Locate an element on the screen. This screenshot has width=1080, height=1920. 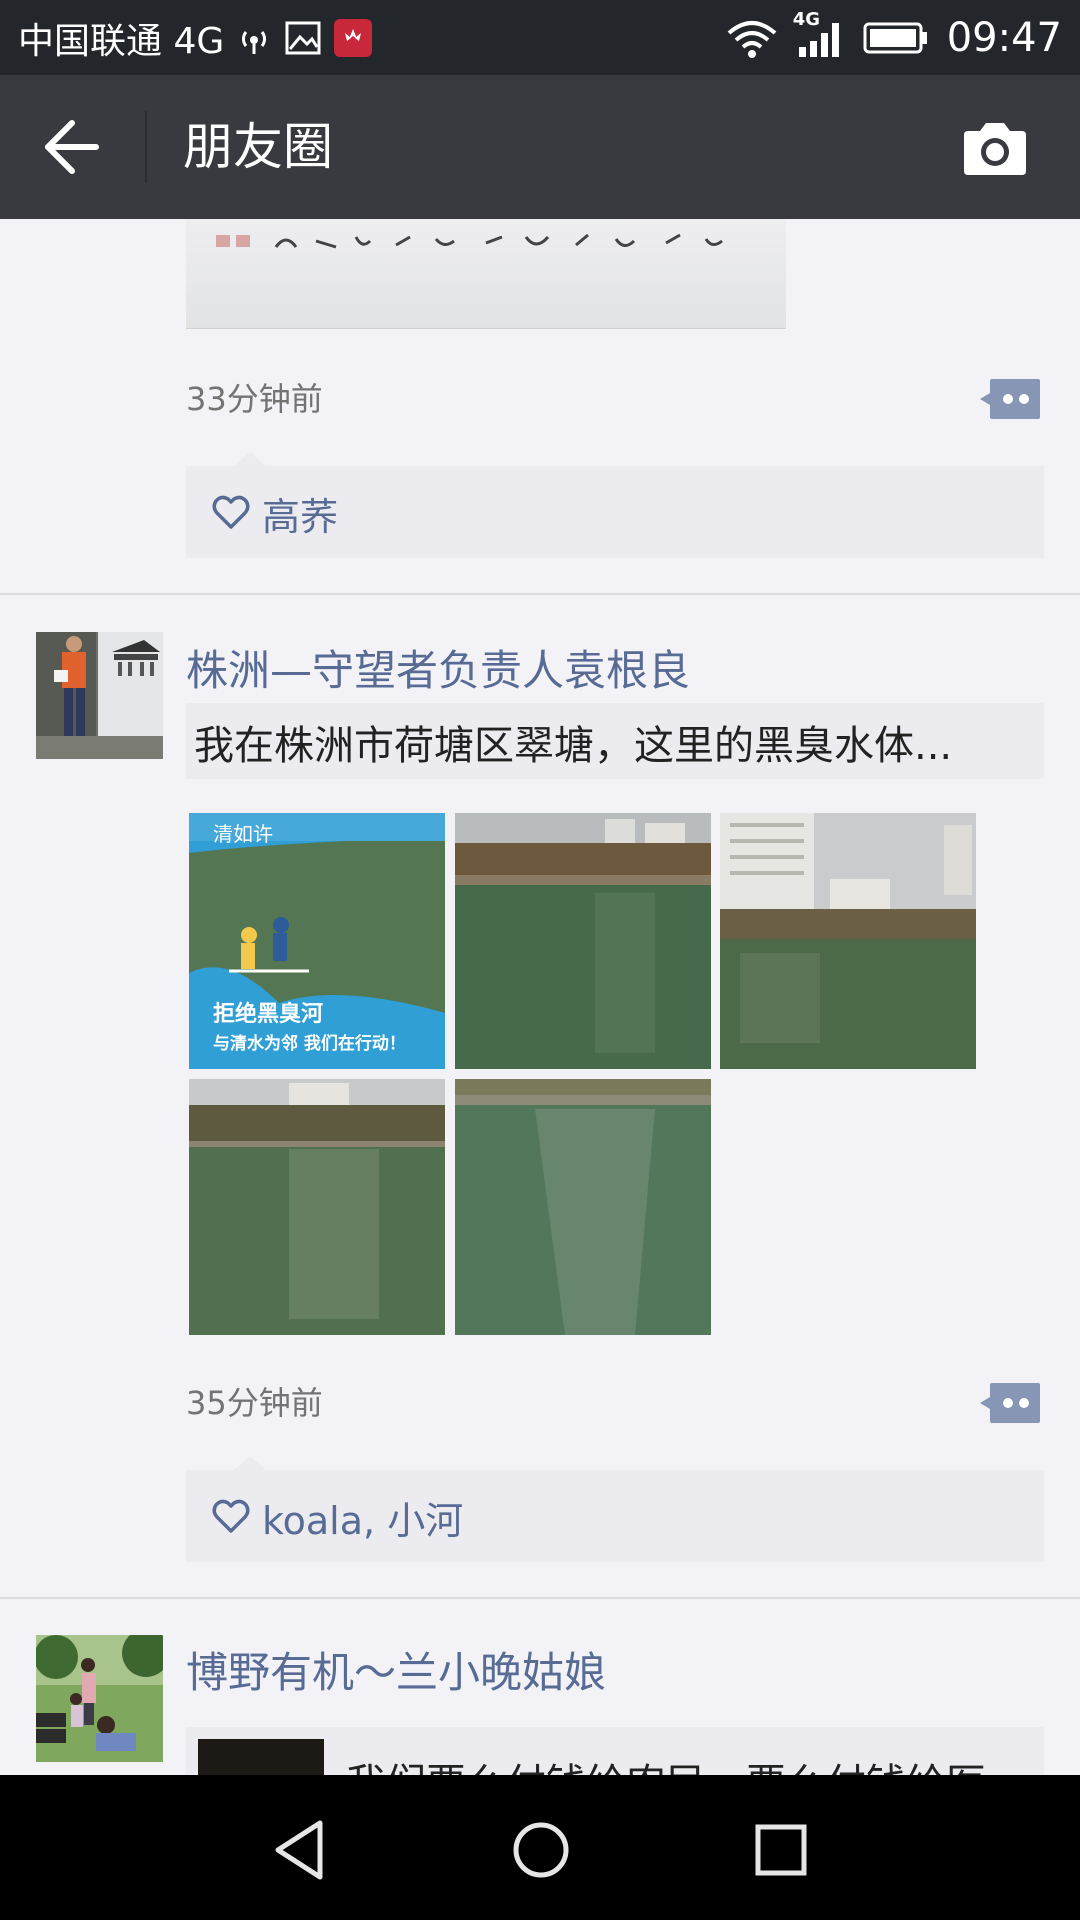
network-type-label: 4G is located at coordinates (806, 19).